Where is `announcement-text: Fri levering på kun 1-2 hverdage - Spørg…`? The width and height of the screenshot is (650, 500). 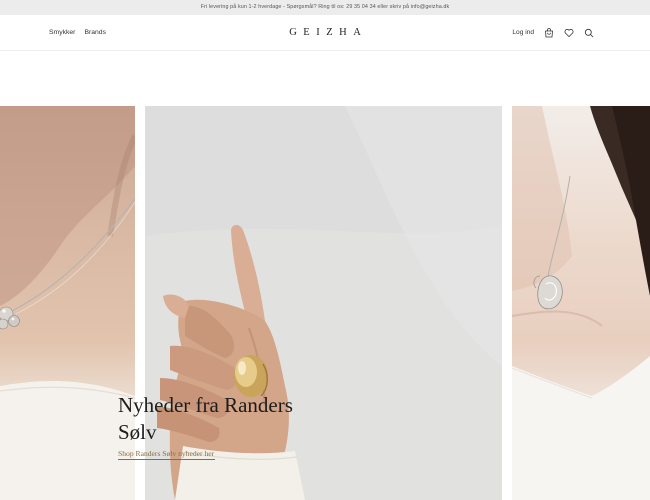 announcement-text: Fri levering på kun 1-2 hverdage - Spørg… is located at coordinates (325, 7).